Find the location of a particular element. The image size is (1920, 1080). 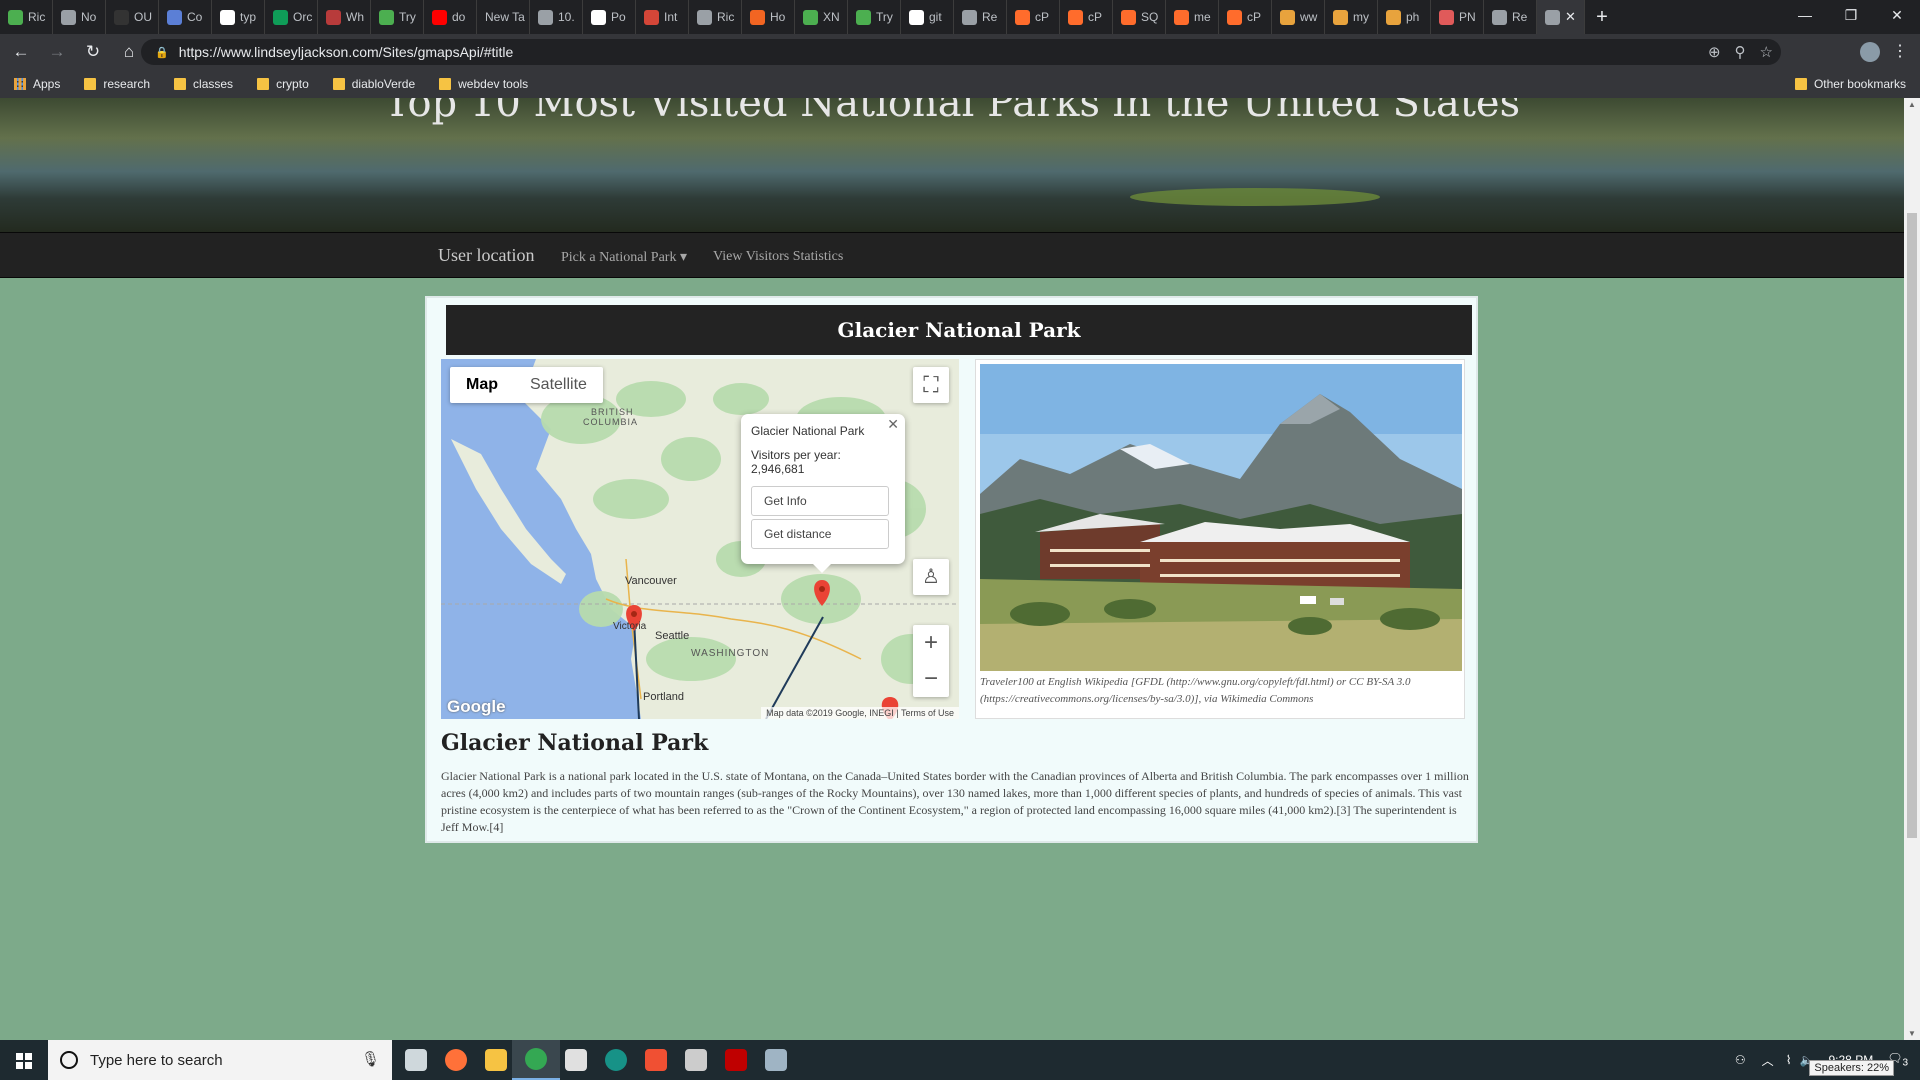

profile-avatar is located at coordinates (1870, 52).